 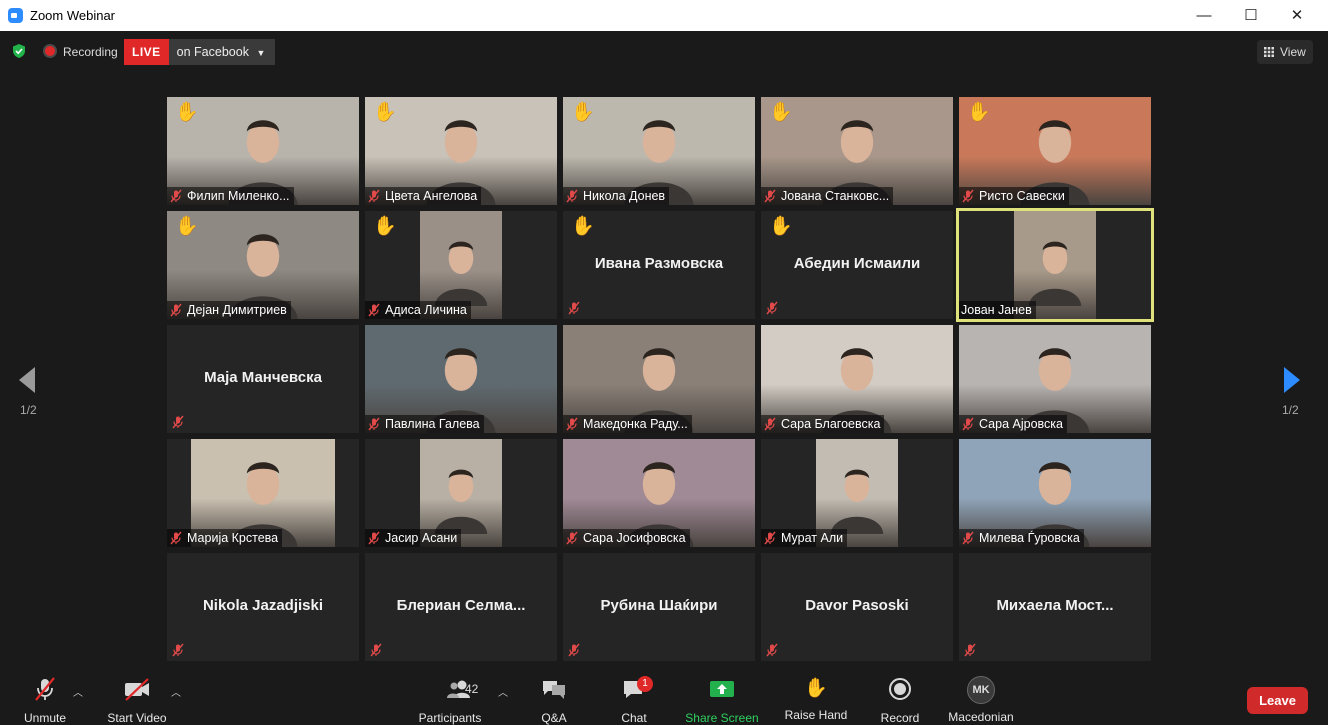 I want to click on participant-name-label: Сара Ајровска, so click(x=1013, y=424).